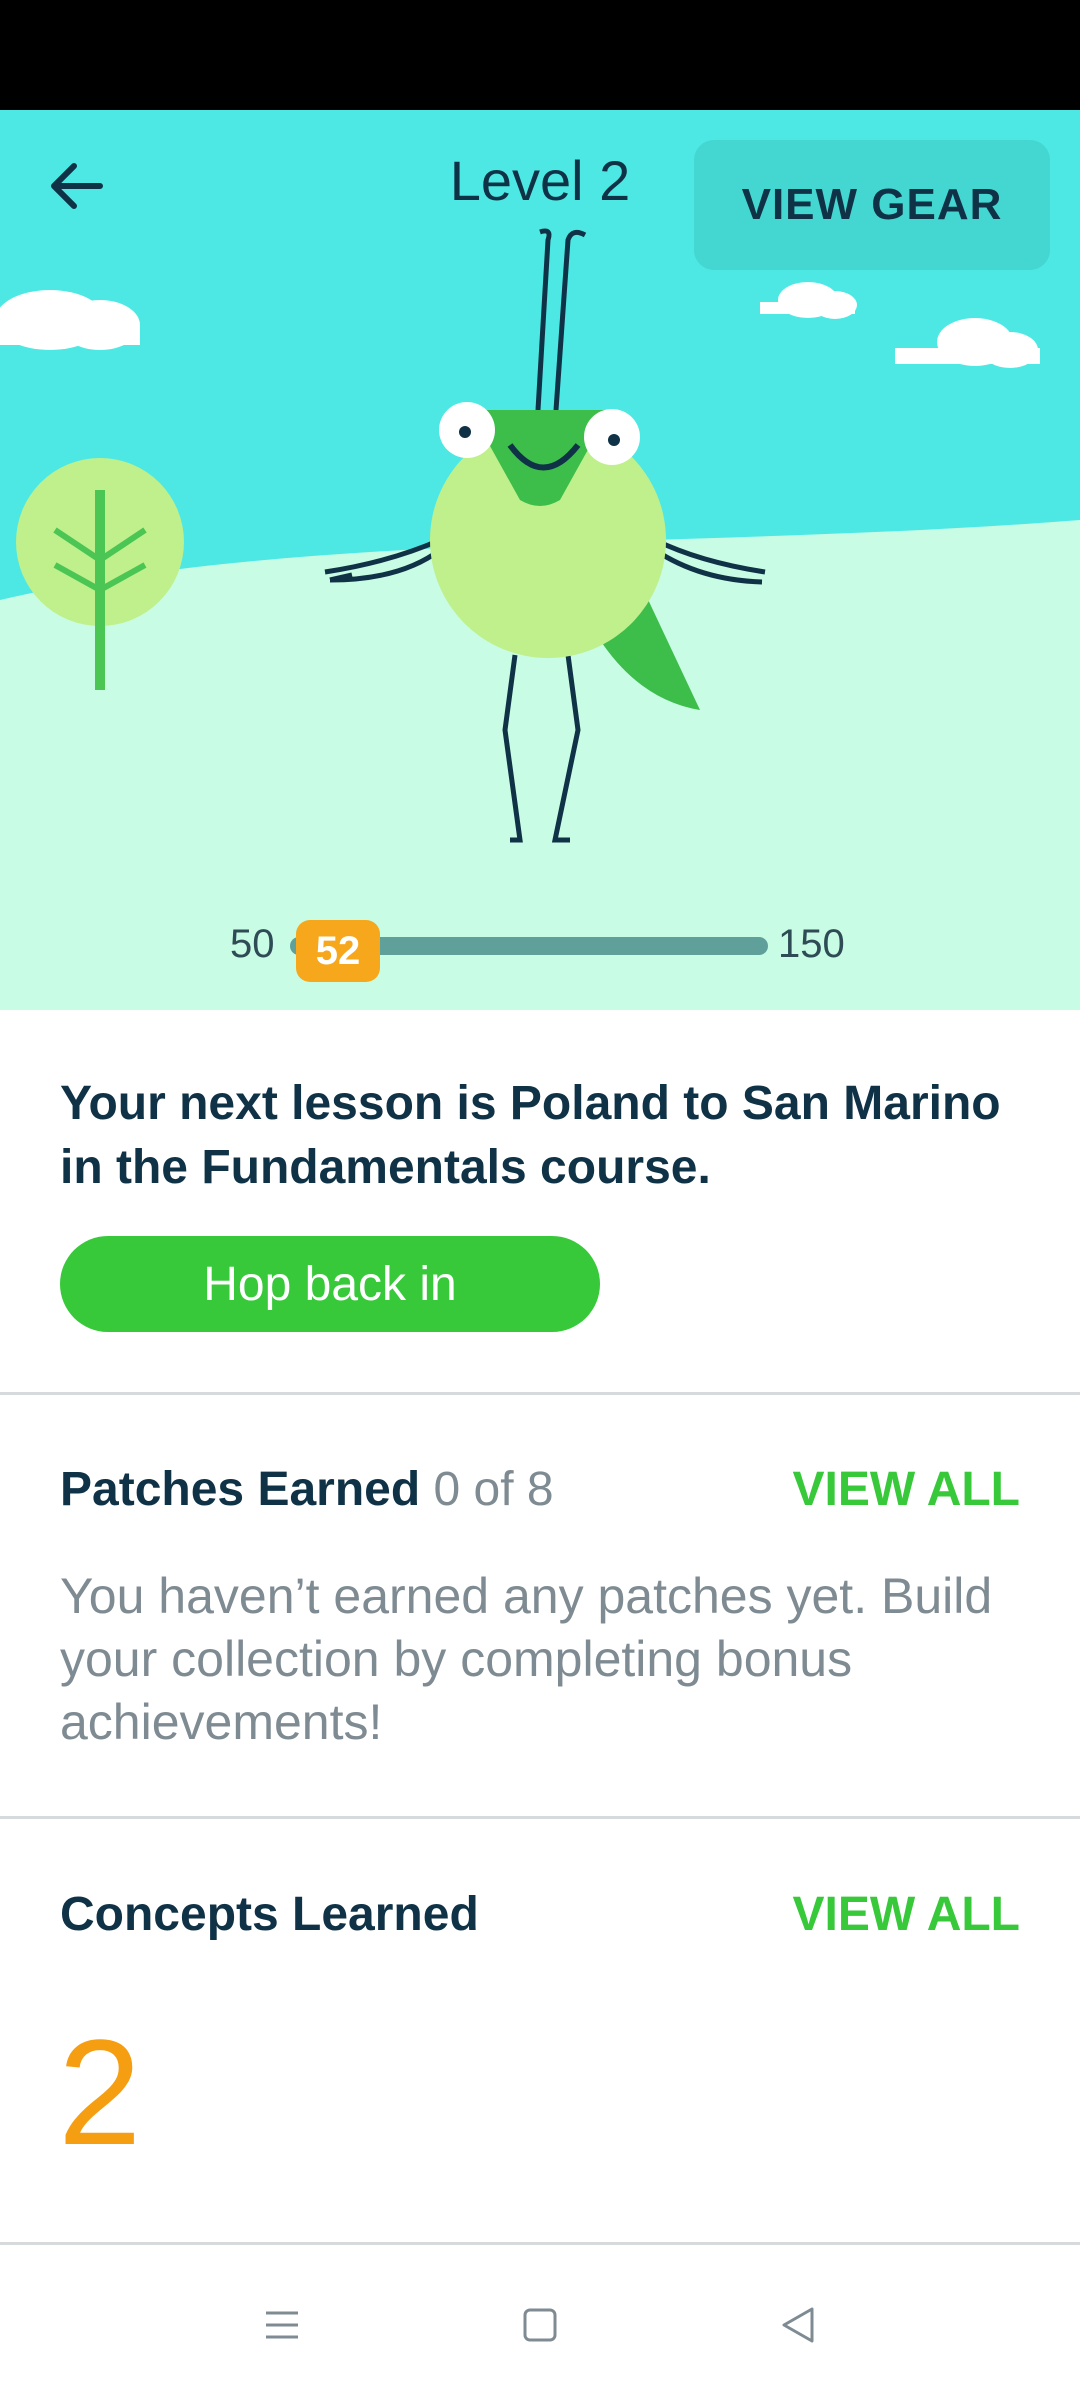  What do you see at coordinates (811, 944) in the screenshot?
I see `progress-max-label: 150` at bounding box center [811, 944].